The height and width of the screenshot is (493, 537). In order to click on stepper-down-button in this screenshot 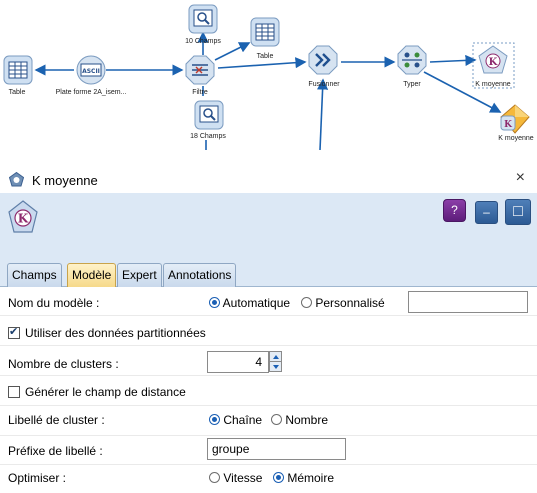, I will do `click(275, 366)`.